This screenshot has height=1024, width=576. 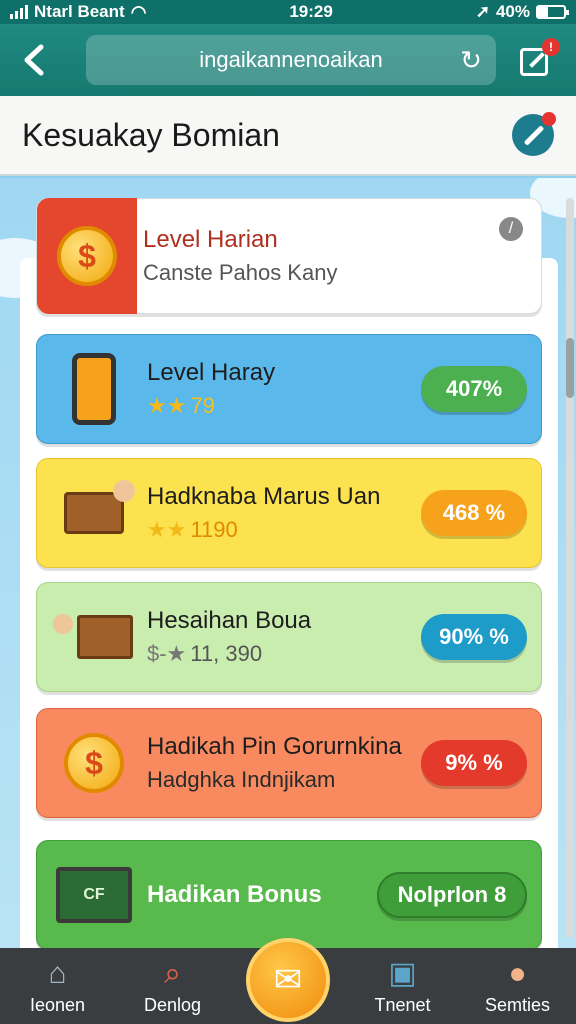 What do you see at coordinates (151, 134) in the screenshot?
I see `page-title: Kesuakay Bomian` at bounding box center [151, 134].